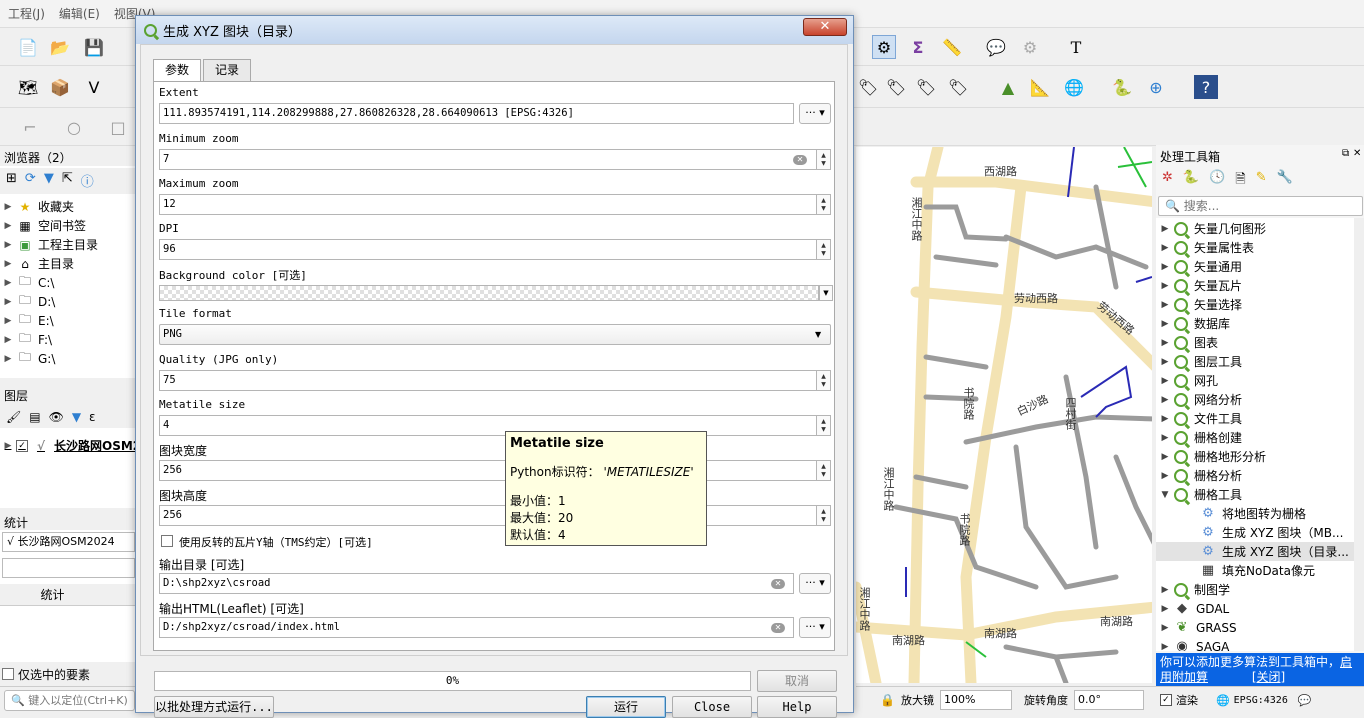 The height and width of the screenshot is (718, 1364). Describe the element at coordinates (824, 515) in the screenshot. I see `tileheight-spinner: ▲ ▼` at that location.